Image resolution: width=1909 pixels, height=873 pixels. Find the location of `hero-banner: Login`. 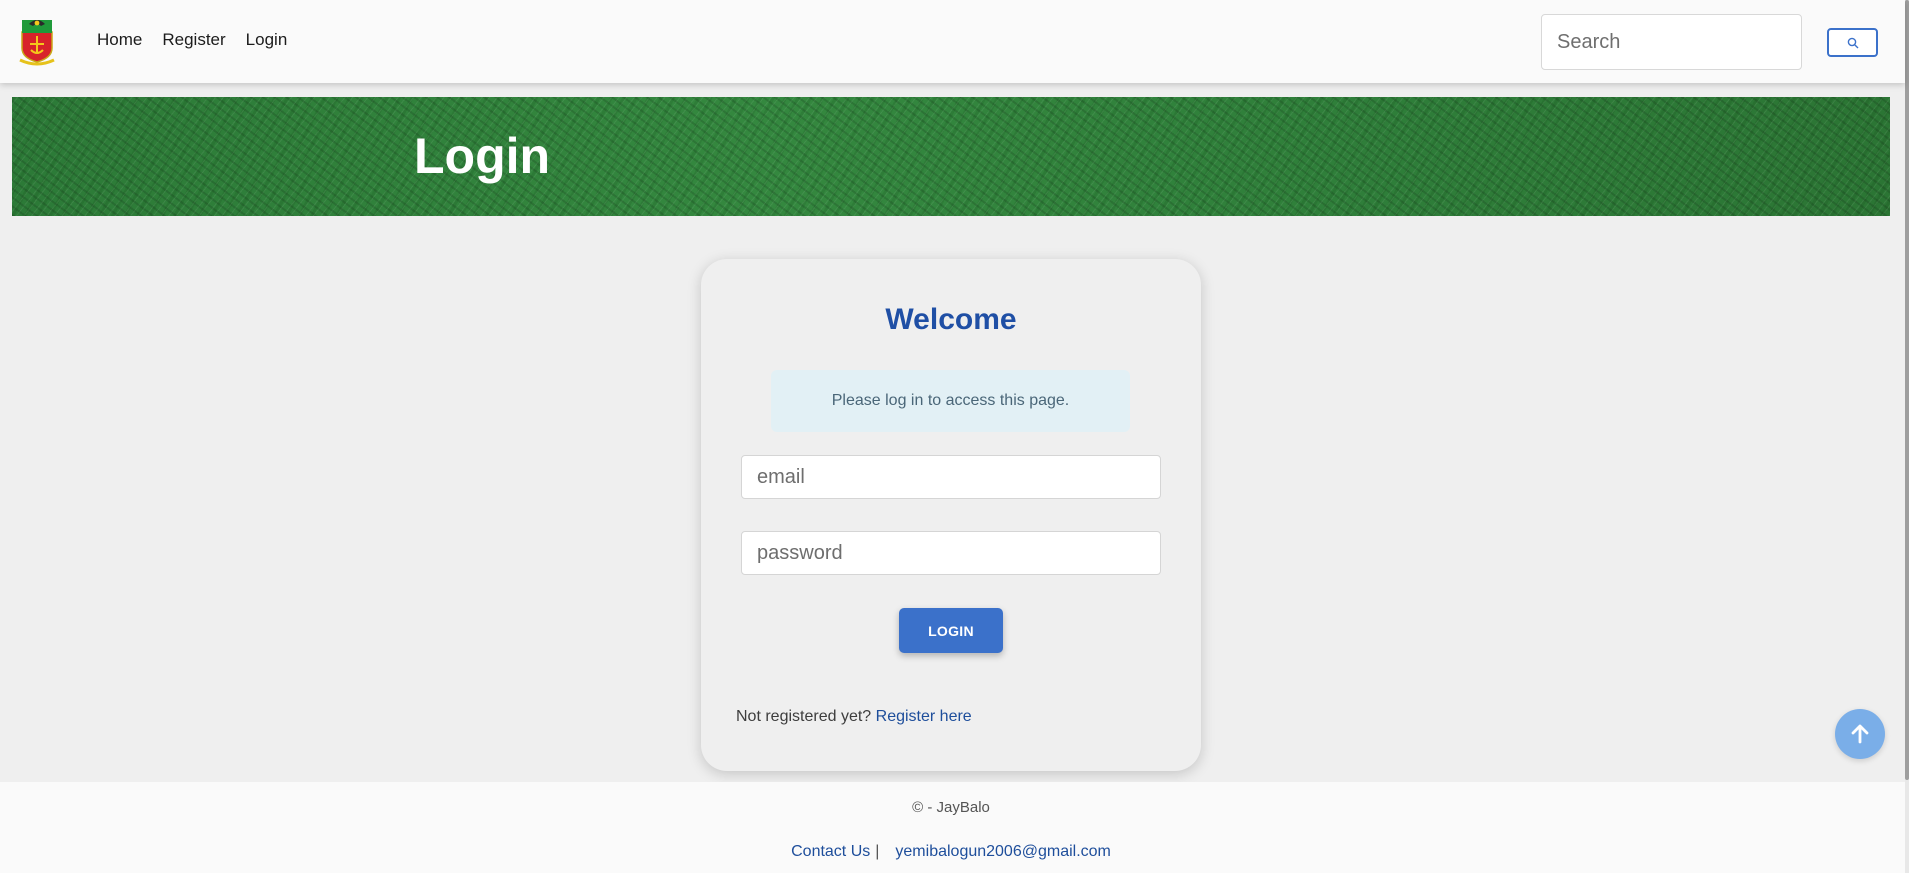

hero-banner: Login is located at coordinates (951, 156).